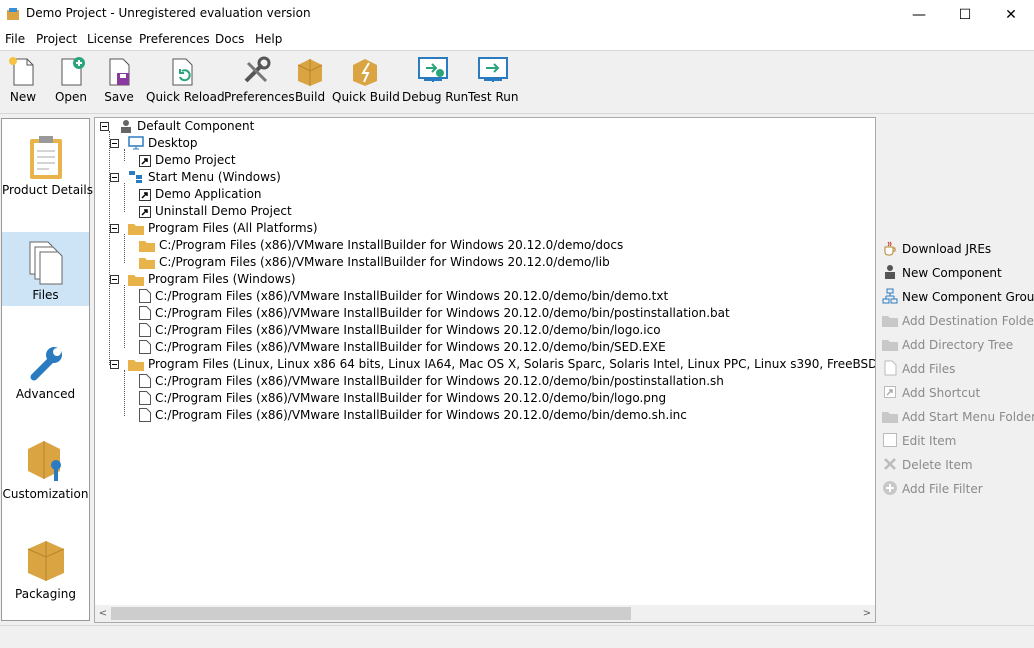 This screenshot has width=1034, height=648. I want to click on tree-node-shortcut: Demo Project, so click(187, 160).